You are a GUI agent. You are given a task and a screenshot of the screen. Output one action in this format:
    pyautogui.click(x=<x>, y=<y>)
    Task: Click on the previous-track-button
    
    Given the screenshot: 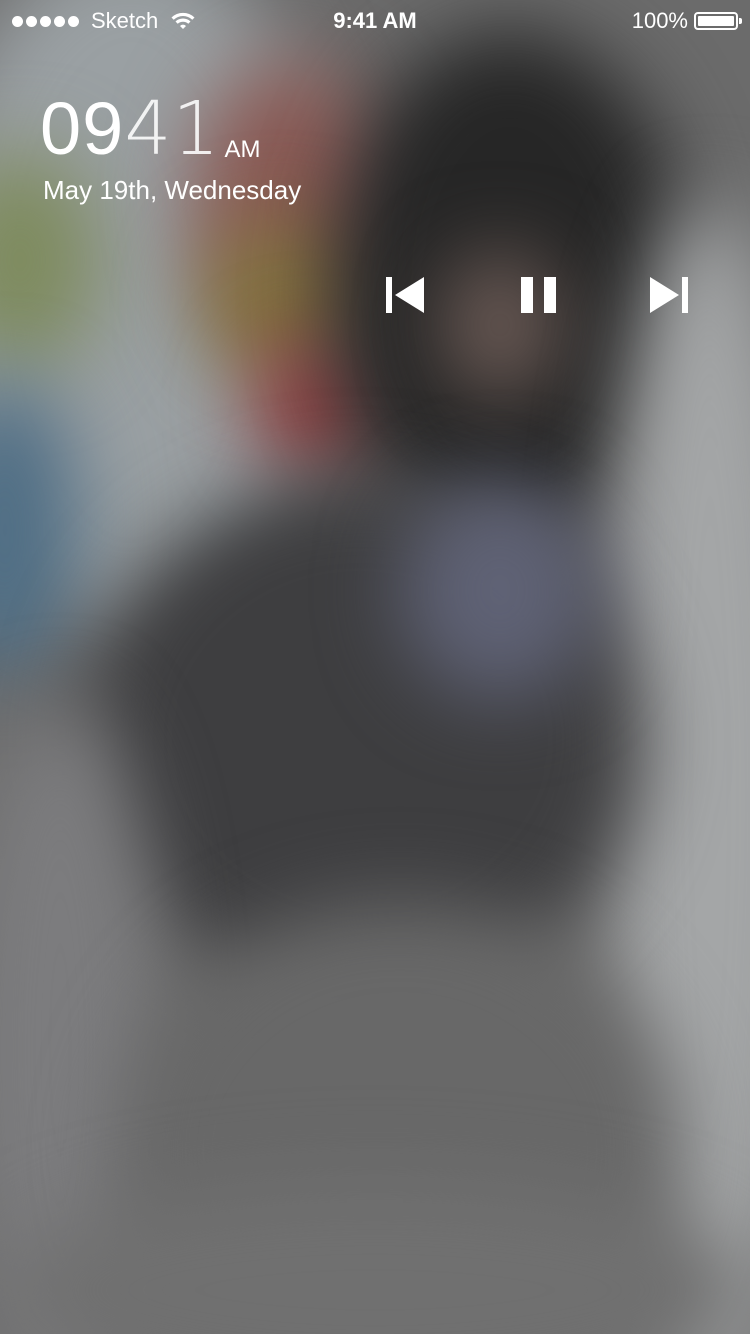 What is the action you would take?
    pyautogui.click(x=405, y=296)
    